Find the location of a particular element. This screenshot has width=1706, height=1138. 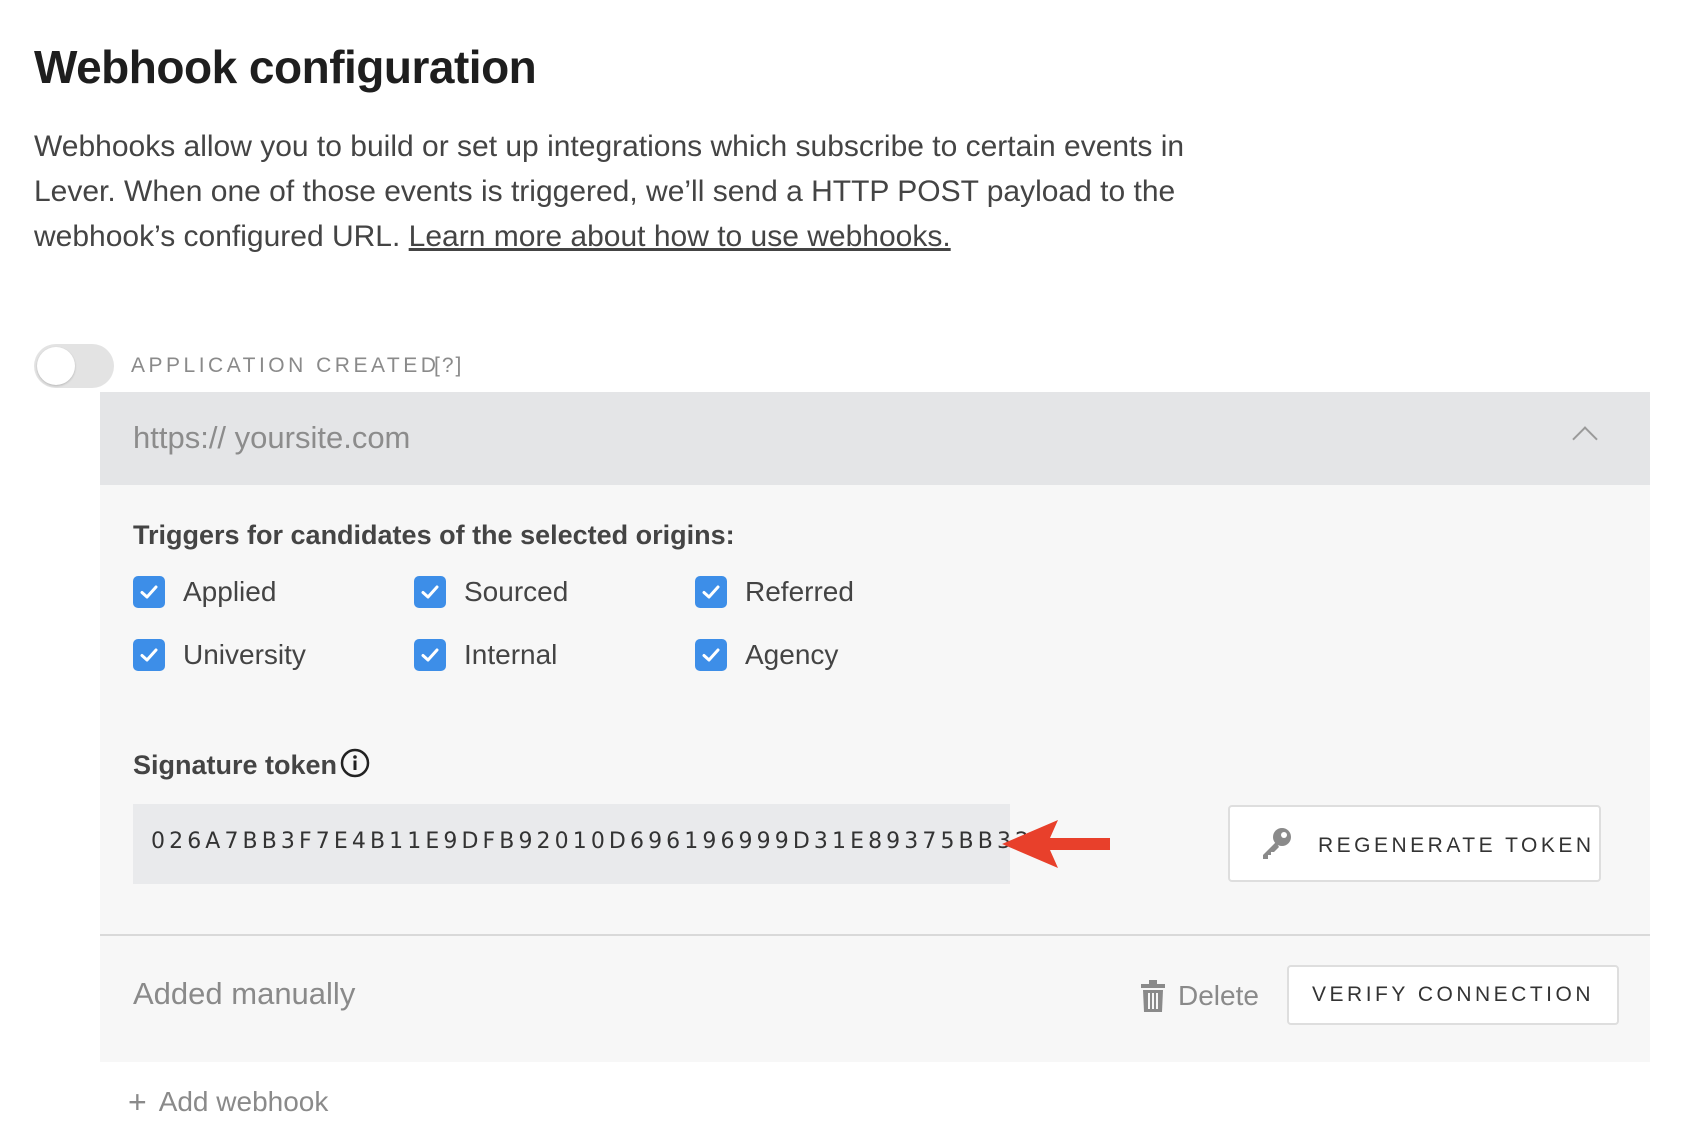

info-icon is located at coordinates (355, 763).